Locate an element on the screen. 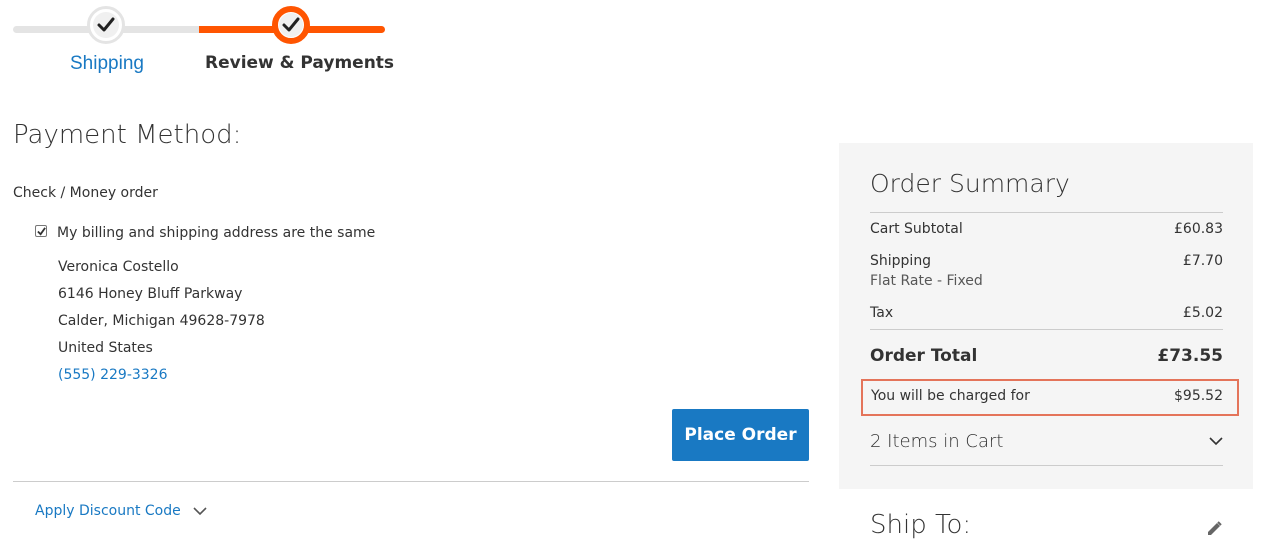 This screenshot has width=1269, height=556. payment-method-name: Check / Money order is located at coordinates (85, 193).